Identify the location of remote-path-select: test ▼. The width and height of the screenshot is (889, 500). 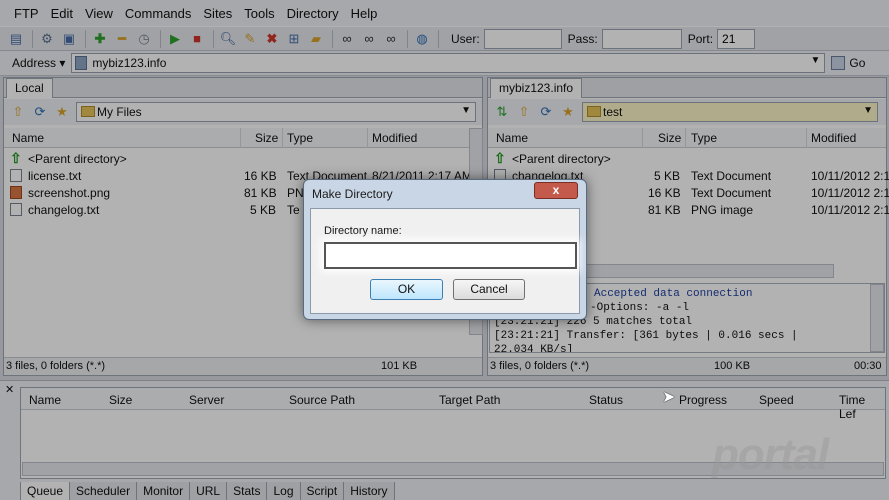
(730, 112).